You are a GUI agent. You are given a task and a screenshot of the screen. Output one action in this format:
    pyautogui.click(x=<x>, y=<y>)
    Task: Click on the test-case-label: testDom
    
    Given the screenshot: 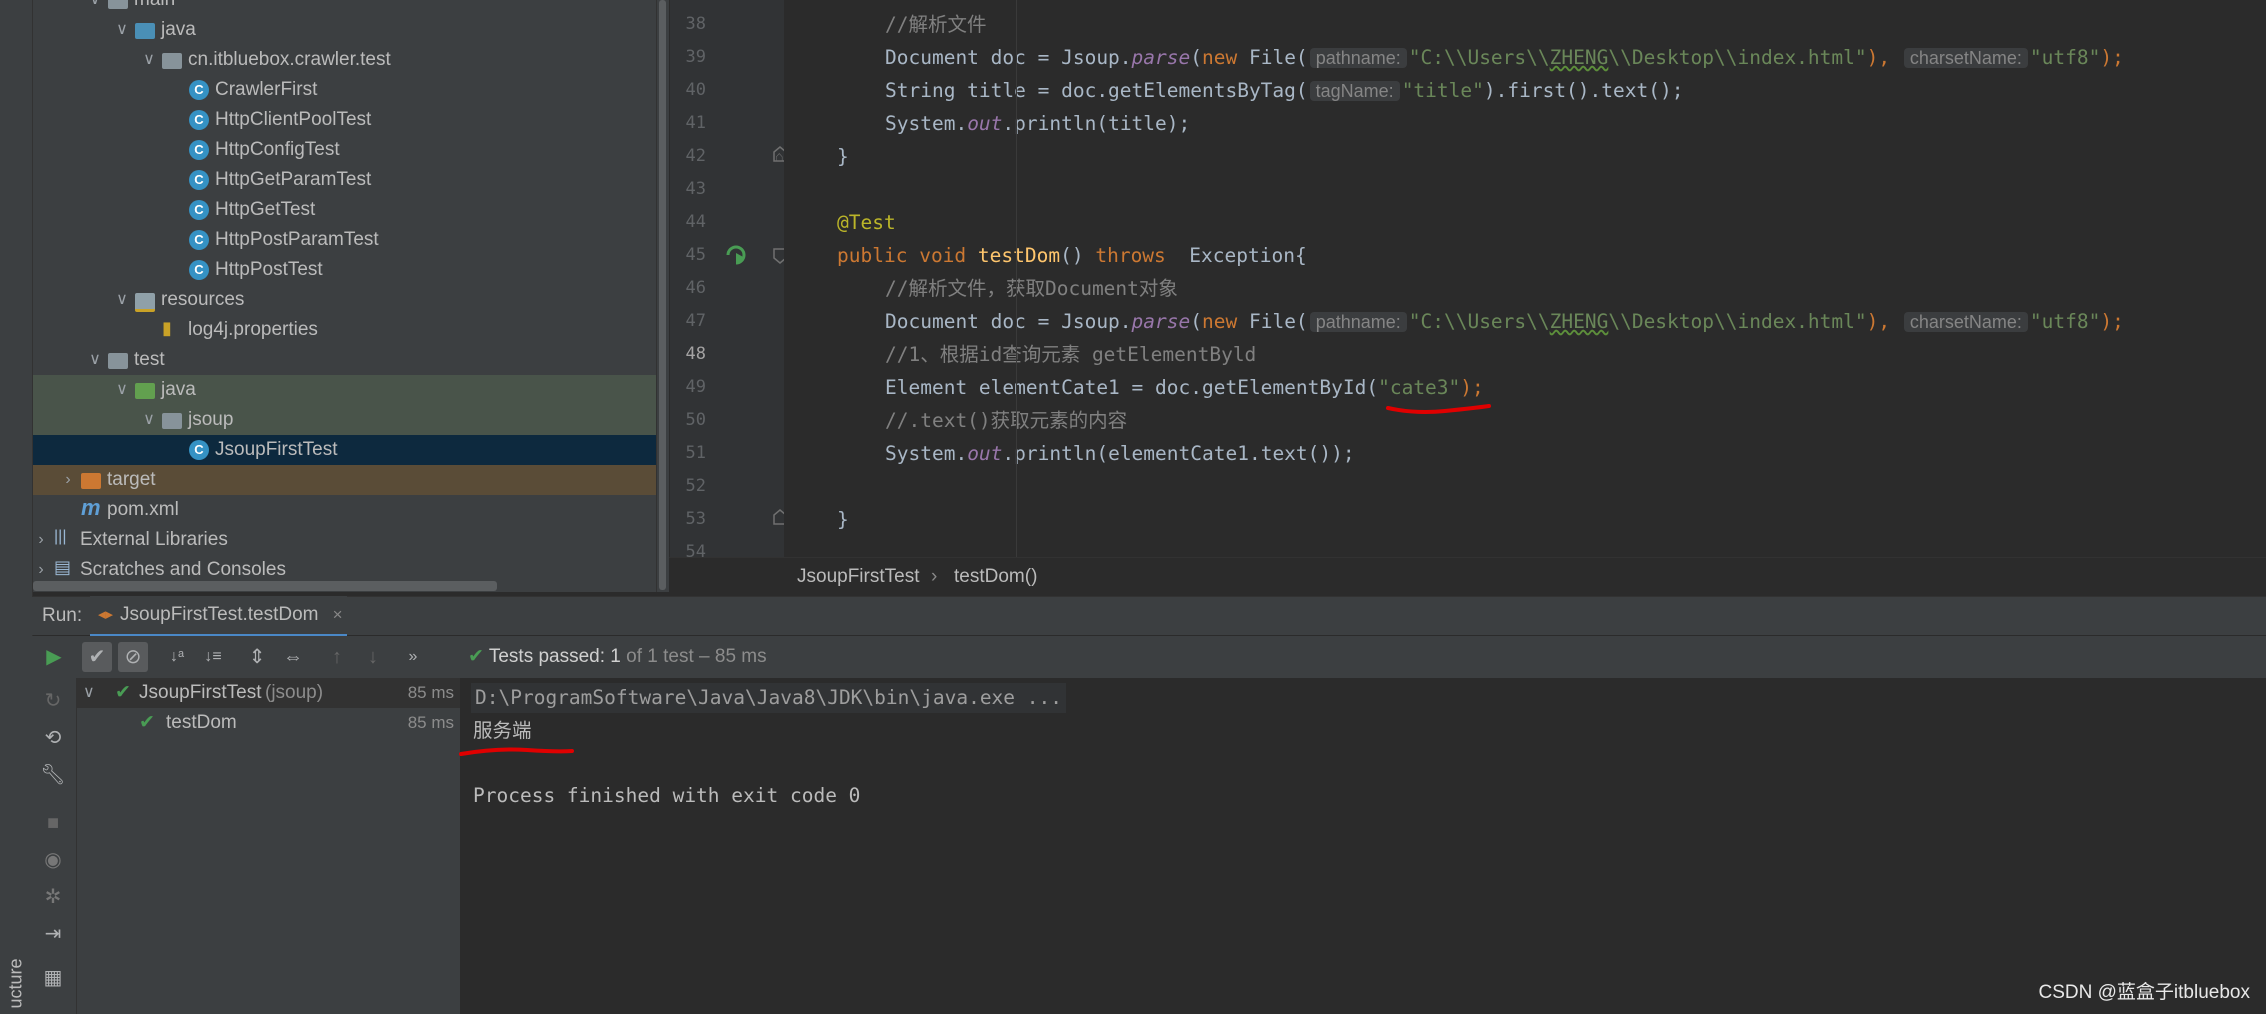 What is the action you would take?
    pyautogui.click(x=201, y=722)
    